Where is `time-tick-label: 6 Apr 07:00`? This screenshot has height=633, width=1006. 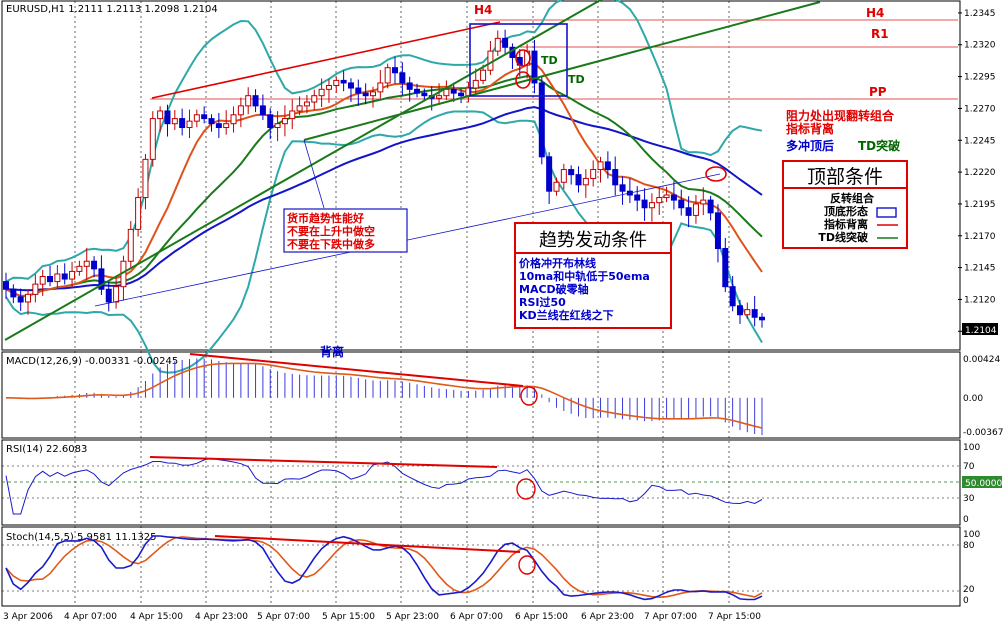
time-tick-label: 6 Apr 07:00 is located at coordinates (476, 617).